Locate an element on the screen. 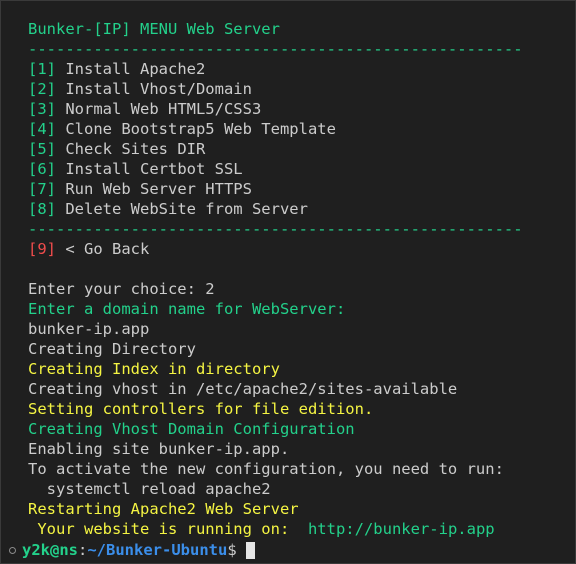  status-creating-directory: Creating Directory is located at coordinates (112, 349).